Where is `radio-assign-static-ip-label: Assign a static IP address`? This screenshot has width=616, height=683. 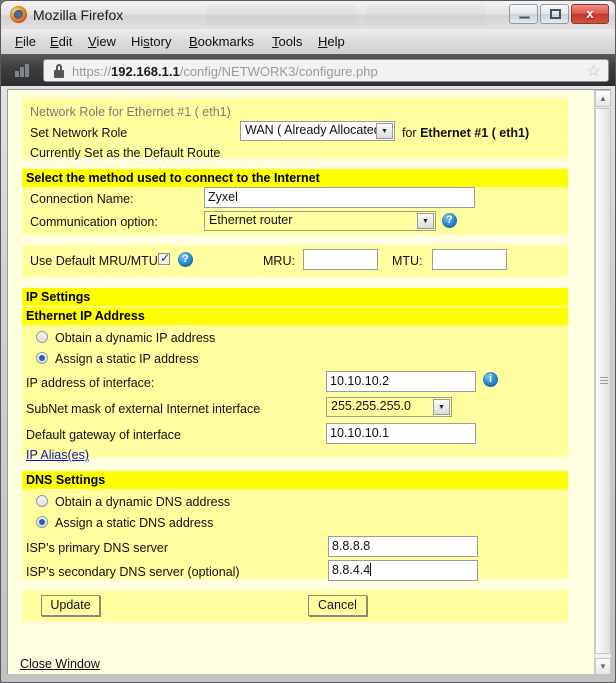 radio-assign-static-ip-label: Assign a static IP address is located at coordinates (127, 359).